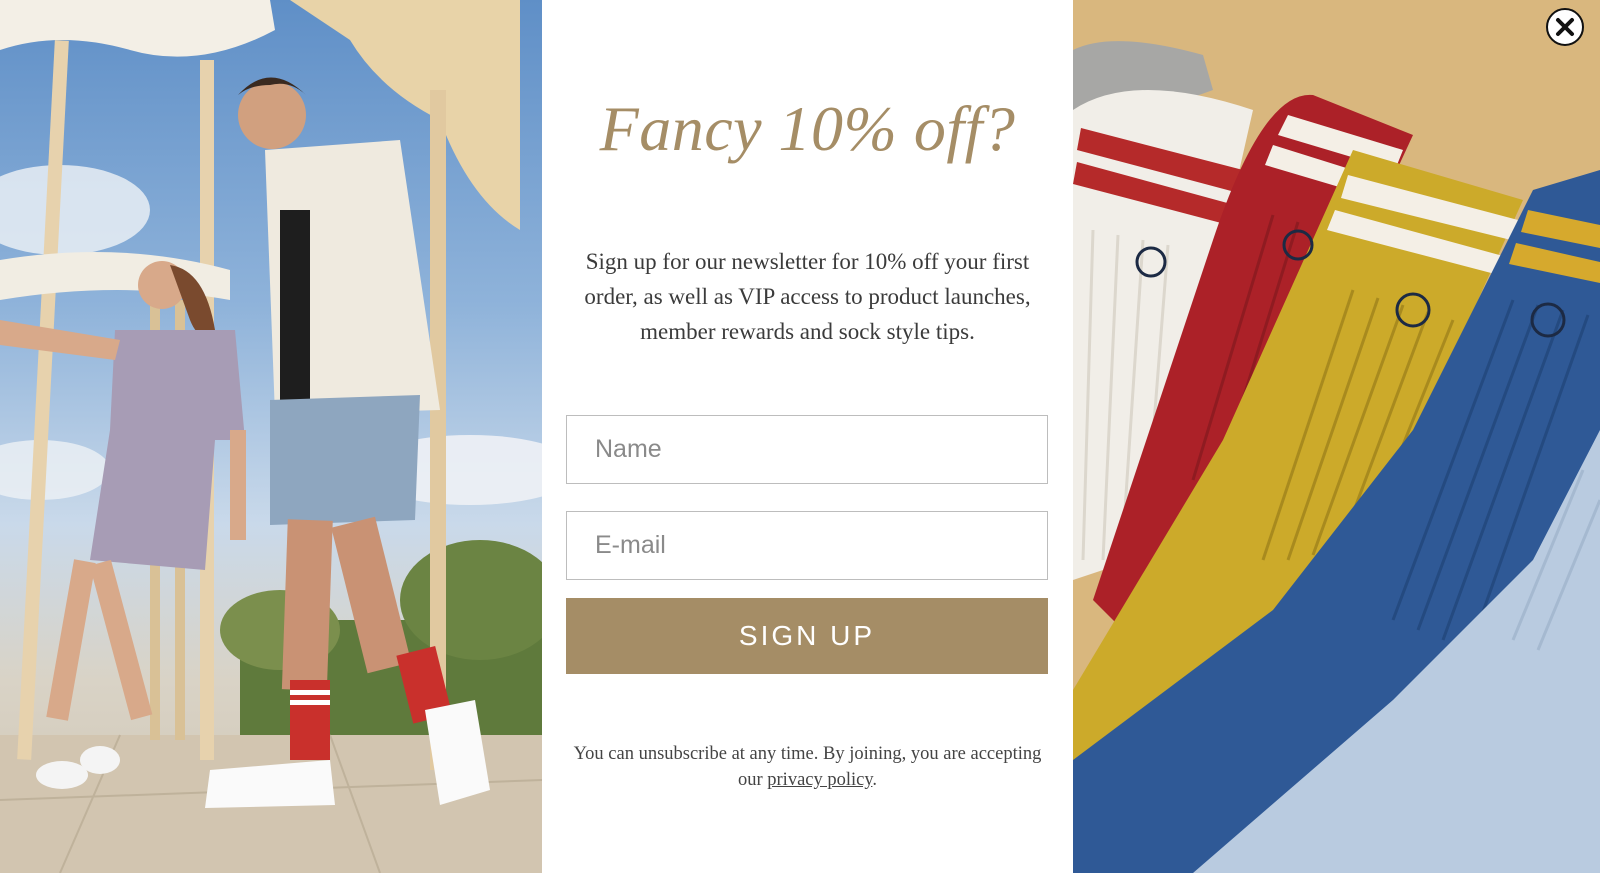 Image resolution: width=1600 pixels, height=873 pixels. Describe the element at coordinates (807, 128) in the screenshot. I see `popup-headline: Fancy 10% off?` at that location.